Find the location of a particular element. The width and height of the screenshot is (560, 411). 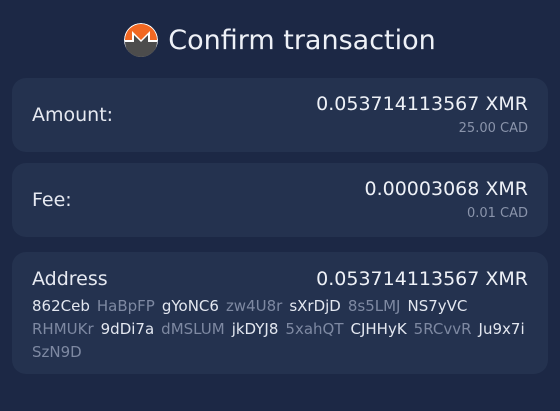

address-chunk: 8s5LMJ is located at coordinates (374, 306).